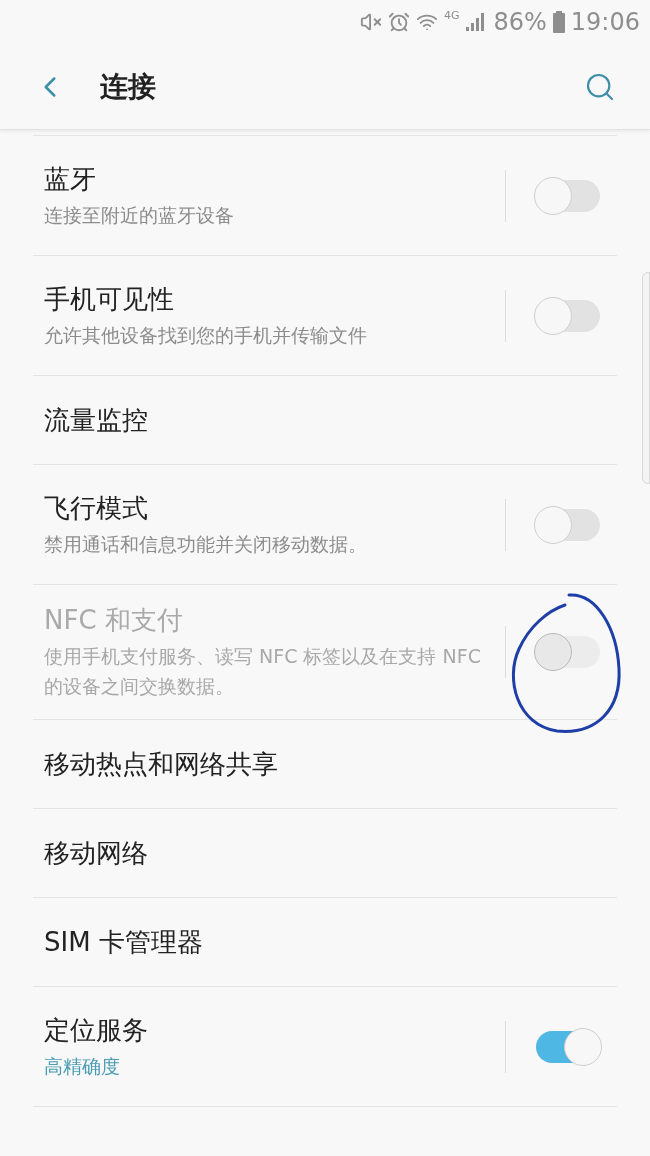  I want to click on setting-subtitle: 使用手机支付服务、读写 NFC 标签以及在支持 NFC 的设备之间交换数据。, so click(263, 671).